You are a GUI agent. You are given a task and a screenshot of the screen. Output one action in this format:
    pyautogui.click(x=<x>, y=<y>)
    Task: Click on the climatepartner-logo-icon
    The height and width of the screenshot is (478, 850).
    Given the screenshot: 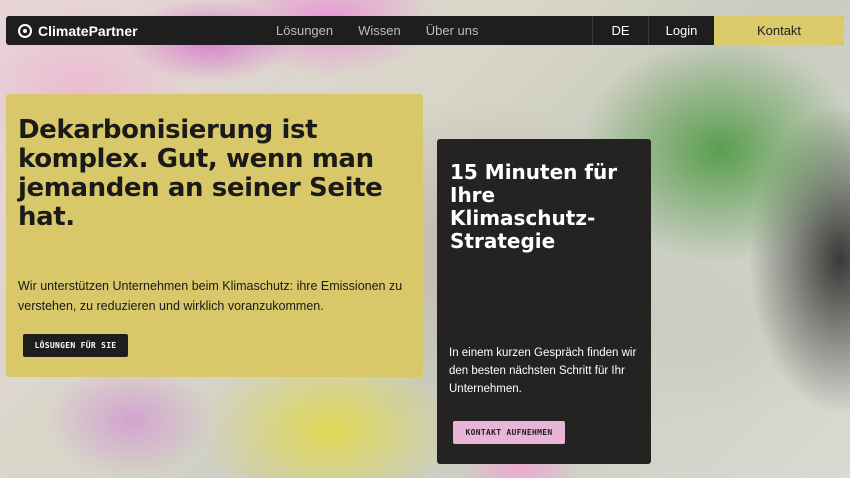 What is the action you would take?
    pyautogui.click(x=25, y=30)
    